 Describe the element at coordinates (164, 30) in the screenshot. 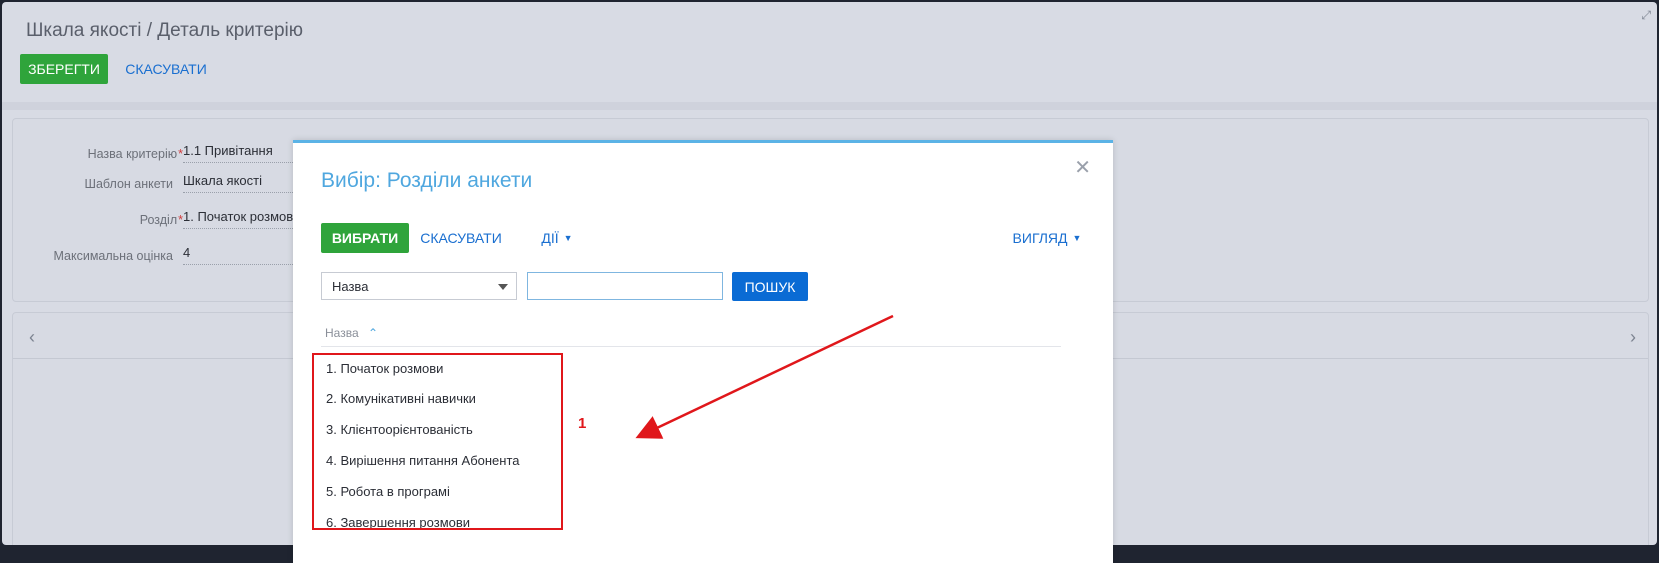

I see `page-title: Шкала якості / Деталь критерію` at that location.